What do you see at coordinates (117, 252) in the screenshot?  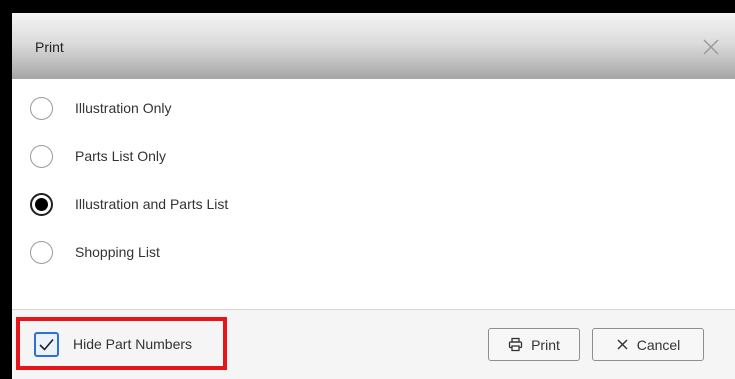 I see `option-label: Shopping List` at bounding box center [117, 252].